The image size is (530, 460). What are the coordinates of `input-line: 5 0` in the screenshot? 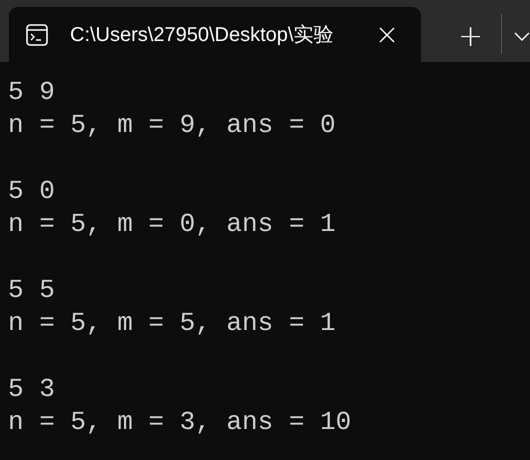 It's located at (32, 191).